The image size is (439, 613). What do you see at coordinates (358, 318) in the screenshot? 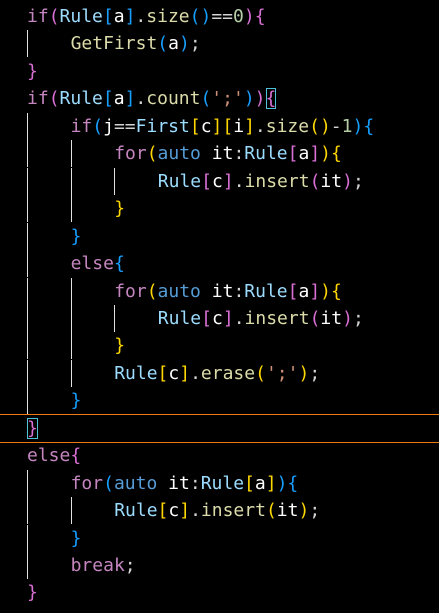
I see `code-token: ;` at bounding box center [358, 318].